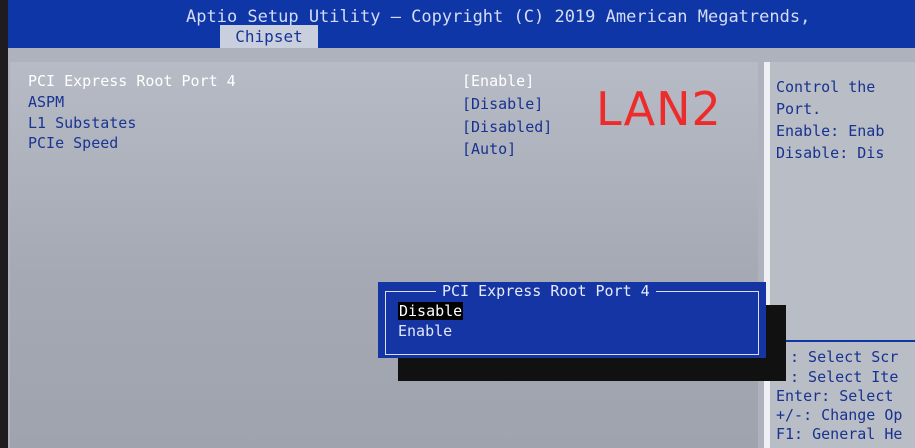 This screenshot has height=448, width=915. What do you see at coordinates (842, 341) in the screenshot?
I see `help-separator` at bounding box center [842, 341].